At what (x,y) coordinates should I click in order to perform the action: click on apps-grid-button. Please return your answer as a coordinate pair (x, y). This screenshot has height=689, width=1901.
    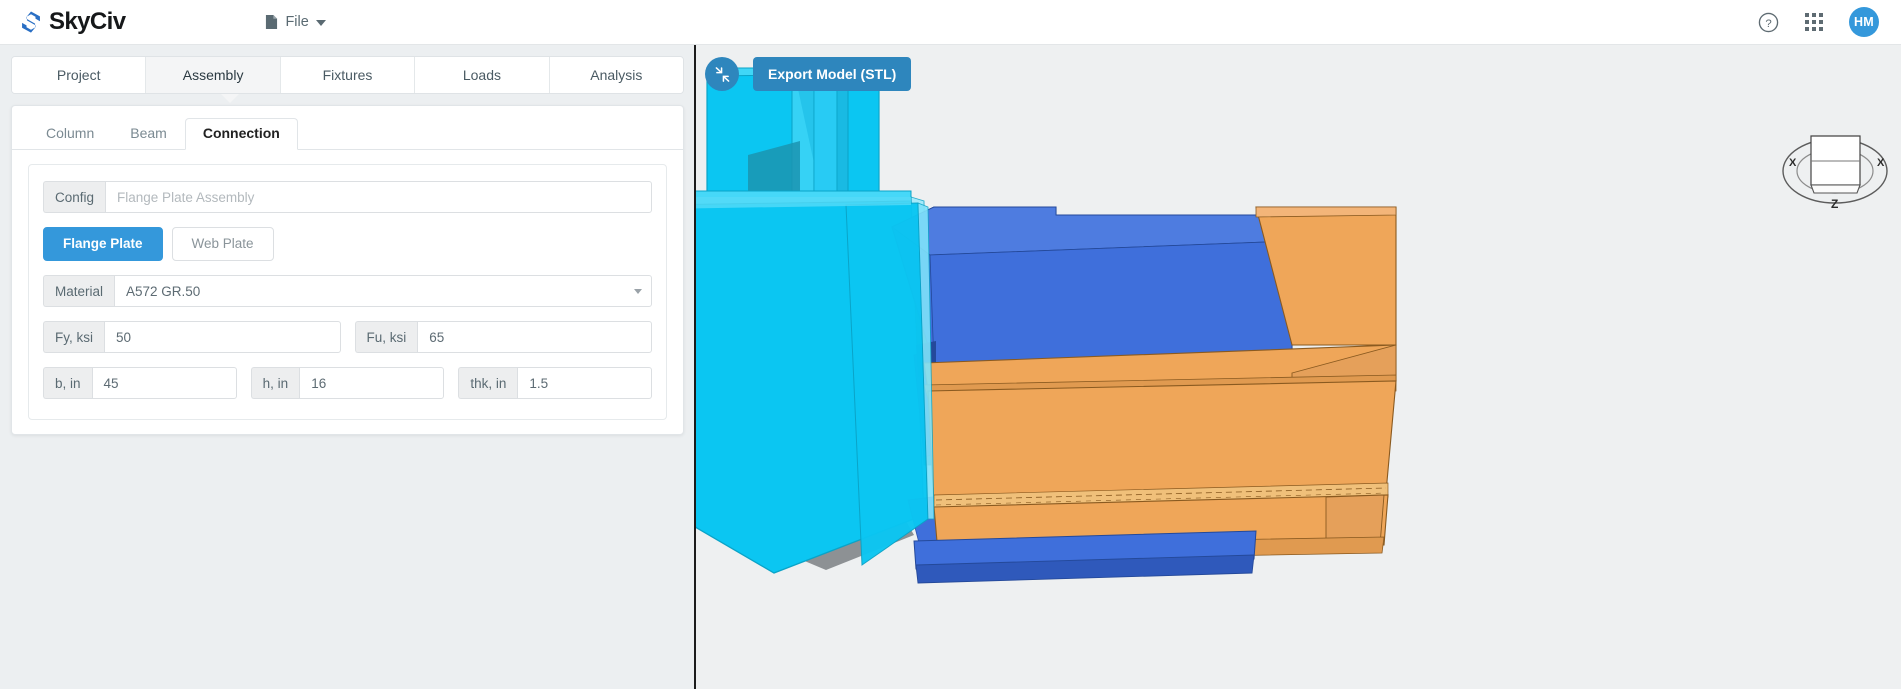
    Looking at the image, I should click on (1814, 22).